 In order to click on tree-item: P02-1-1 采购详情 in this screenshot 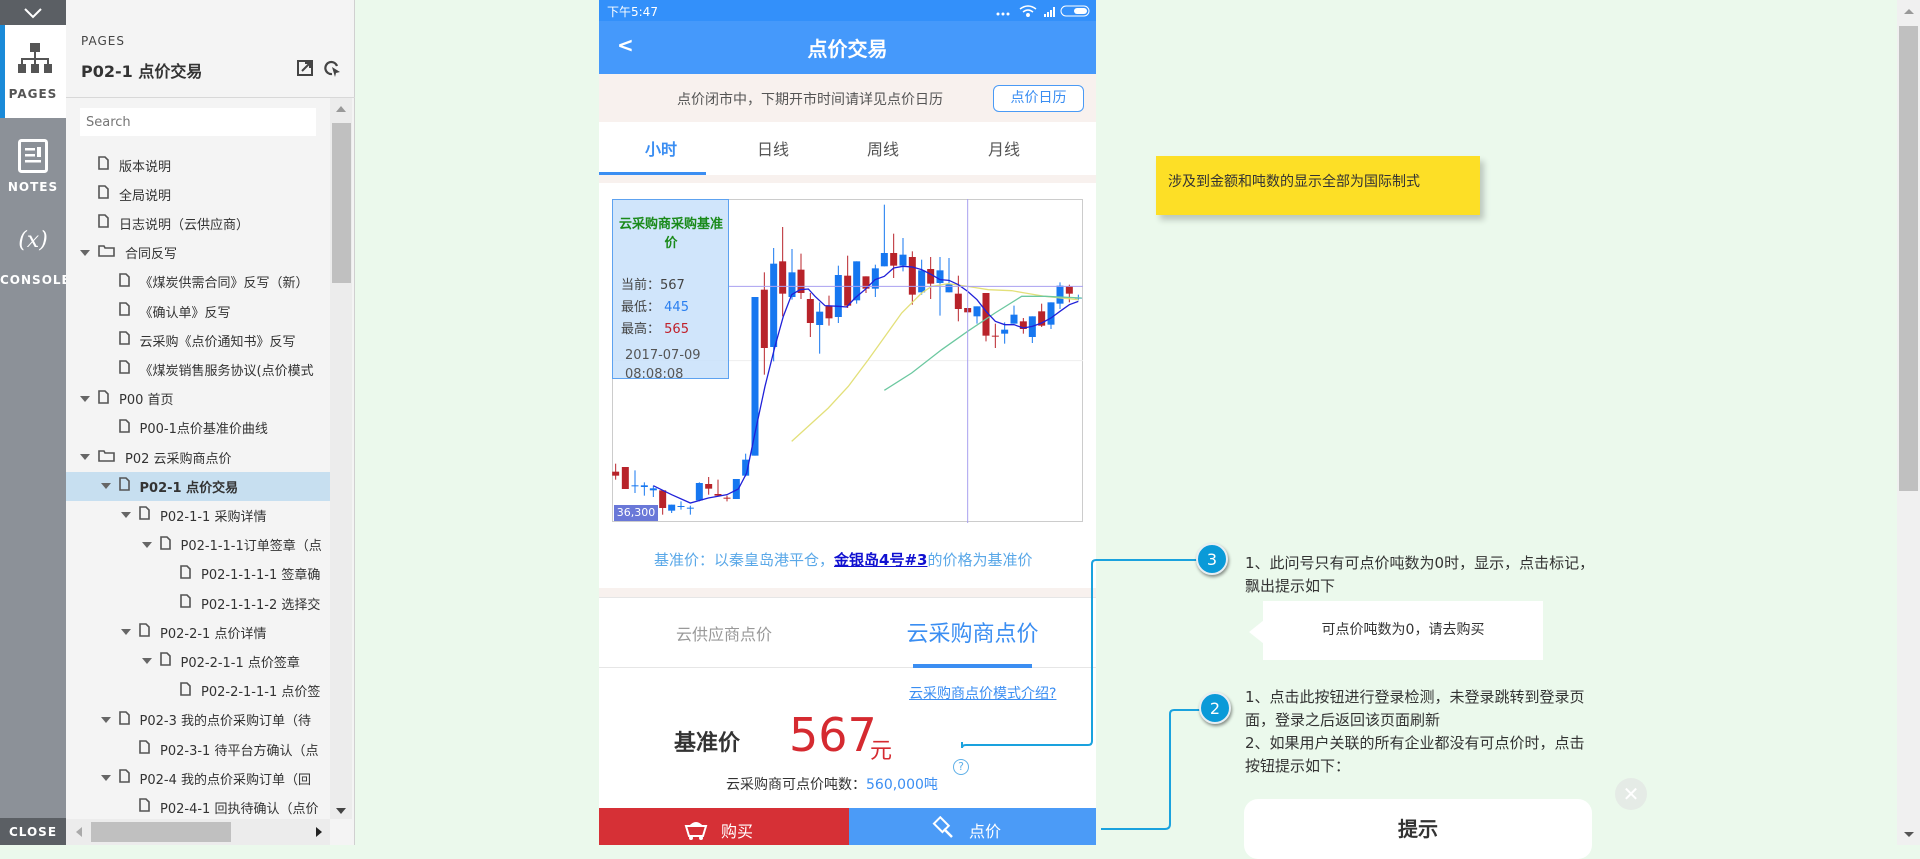, I will do `click(198, 515)`.